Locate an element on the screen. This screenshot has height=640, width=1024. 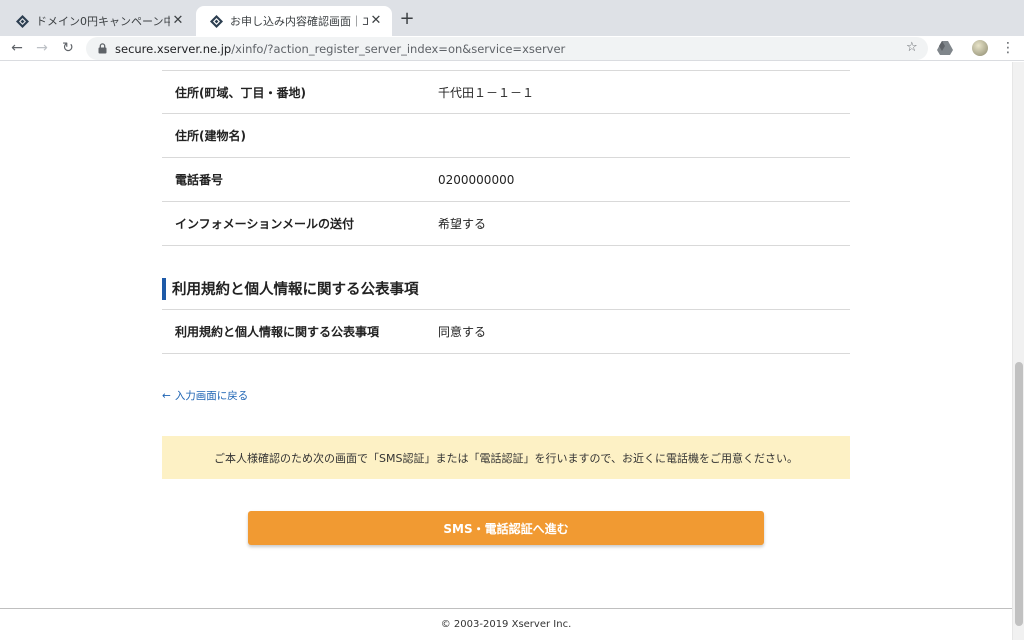
table-row: 住所(町域、丁目・番地) 千代田１－１－１ is located at coordinates (506, 92).